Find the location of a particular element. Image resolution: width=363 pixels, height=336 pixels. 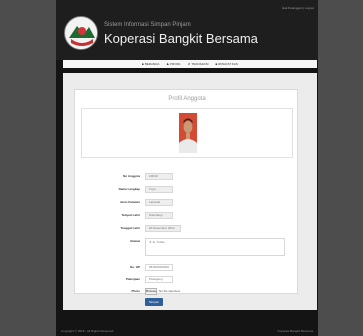

nav-item-riwayat-kas: ■ RIWAYAT KAS is located at coordinates (226, 64).